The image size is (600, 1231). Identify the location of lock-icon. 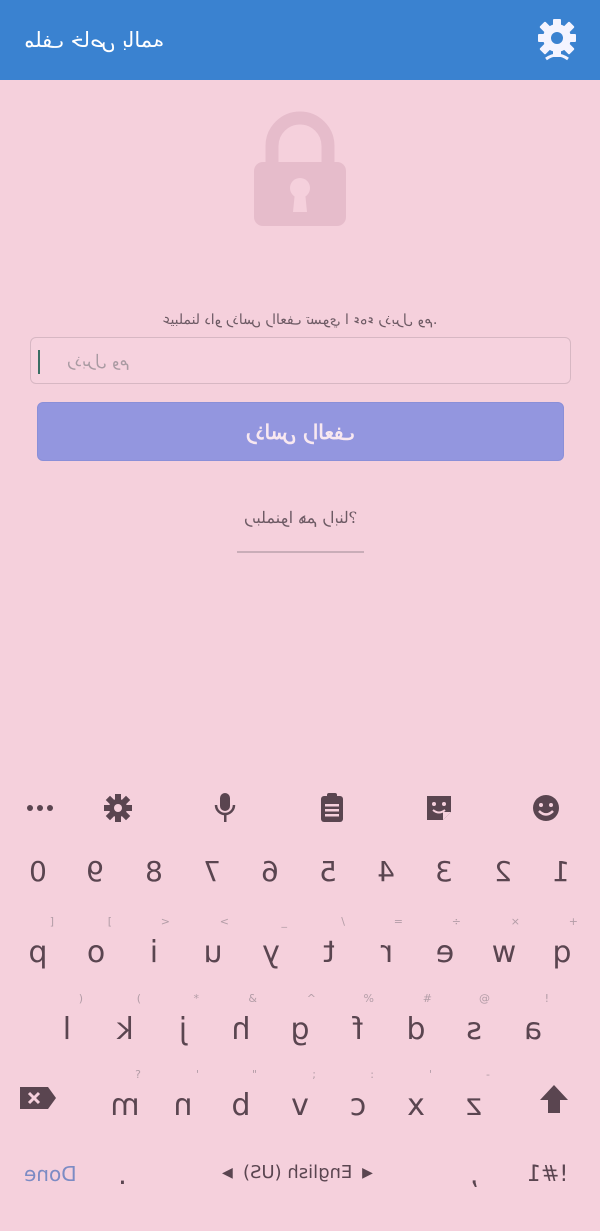
(300, 168).